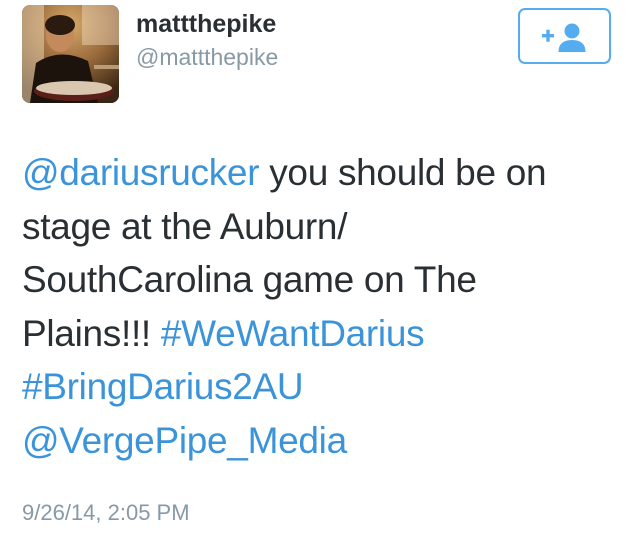 The height and width of the screenshot is (557, 627). I want to click on tweet-line: stage at the Auburn/, so click(319, 227).